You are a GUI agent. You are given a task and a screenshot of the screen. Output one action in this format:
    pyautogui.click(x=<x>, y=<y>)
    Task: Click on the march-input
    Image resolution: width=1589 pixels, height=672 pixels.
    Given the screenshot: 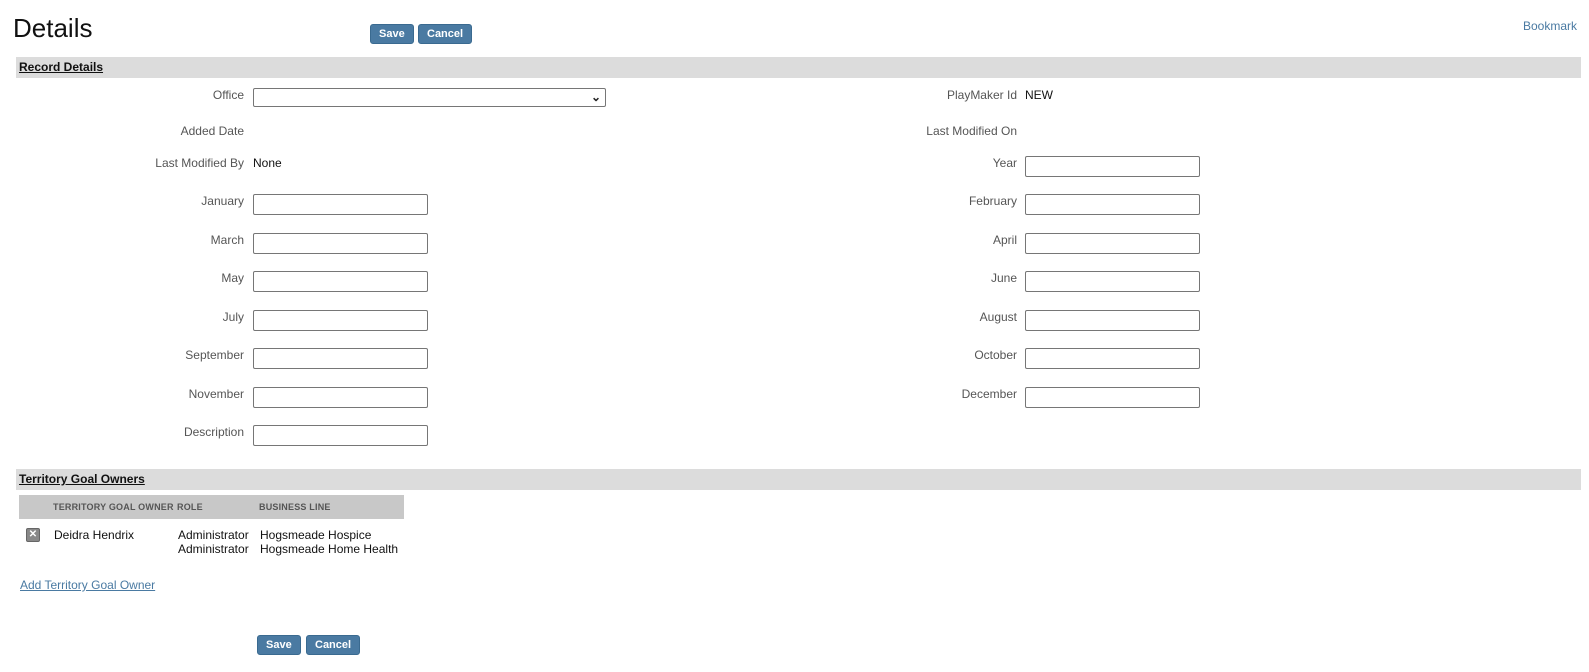 What is the action you would take?
    pyautogui.click(x=340, y=243)
    